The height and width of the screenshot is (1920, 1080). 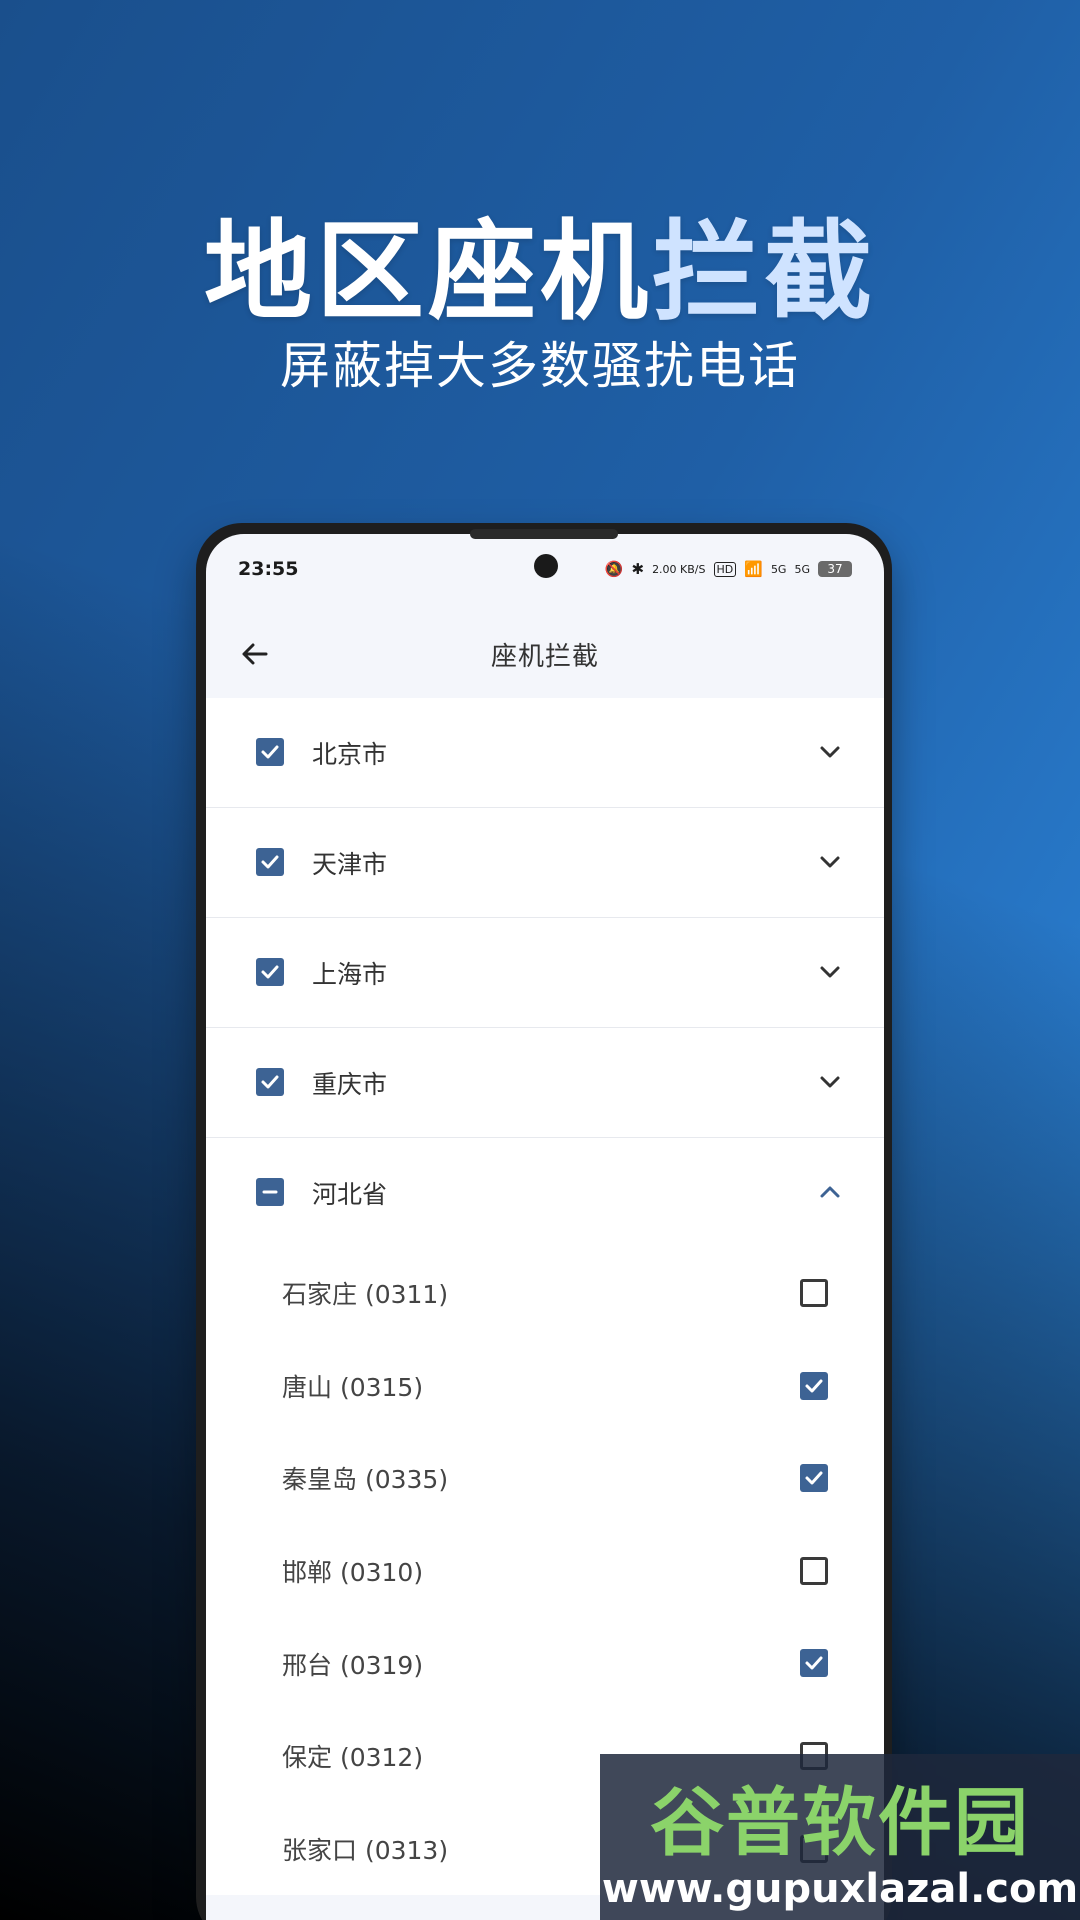 What do you see at coordinates (840, 1822) in the screenshot?
I see `watermark-name: 谷普软件园` at bounding box center [840, 1822].